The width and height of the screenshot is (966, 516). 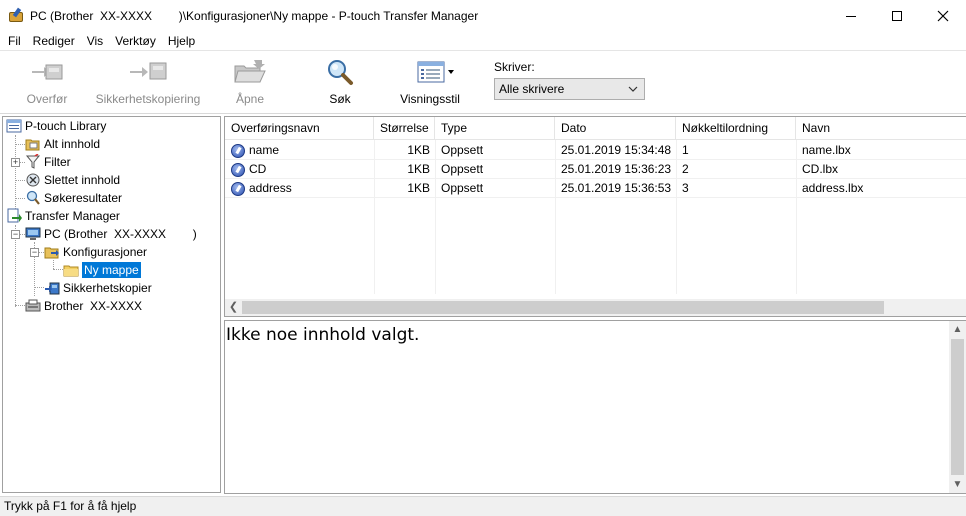 What do you see at coordinates (250, 72) in the screenshot?
I see `open-folder-icon` at bounding box center [250, 72].